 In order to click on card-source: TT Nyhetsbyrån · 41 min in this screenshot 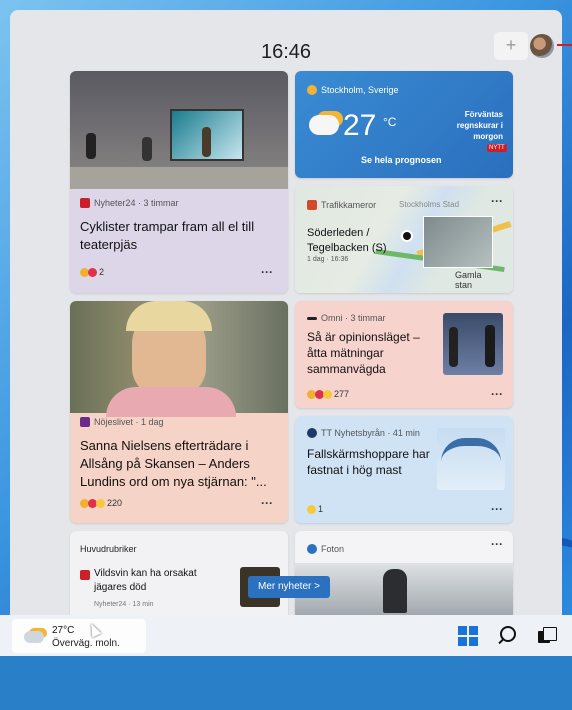, I will do `click(363, 433)`.